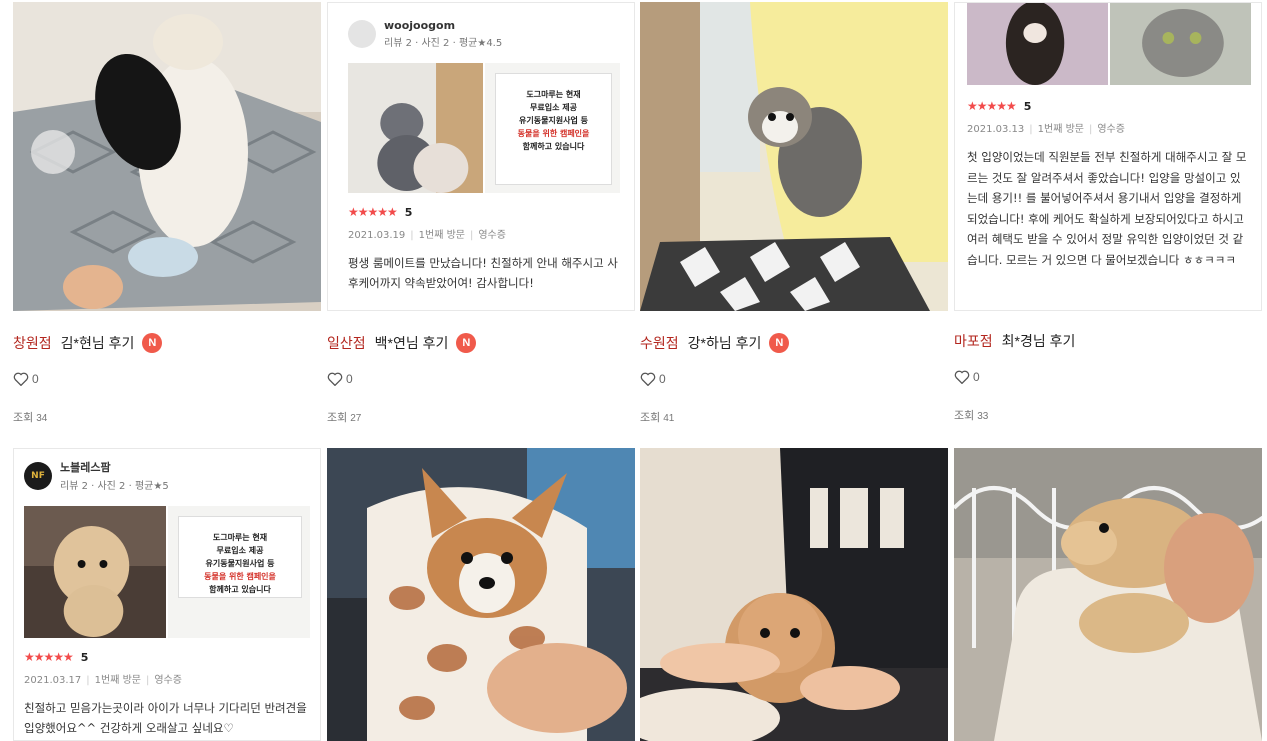 The image size is (1267, 741). I want to click on reviewer-name: woojoogom, so click(420, 25).